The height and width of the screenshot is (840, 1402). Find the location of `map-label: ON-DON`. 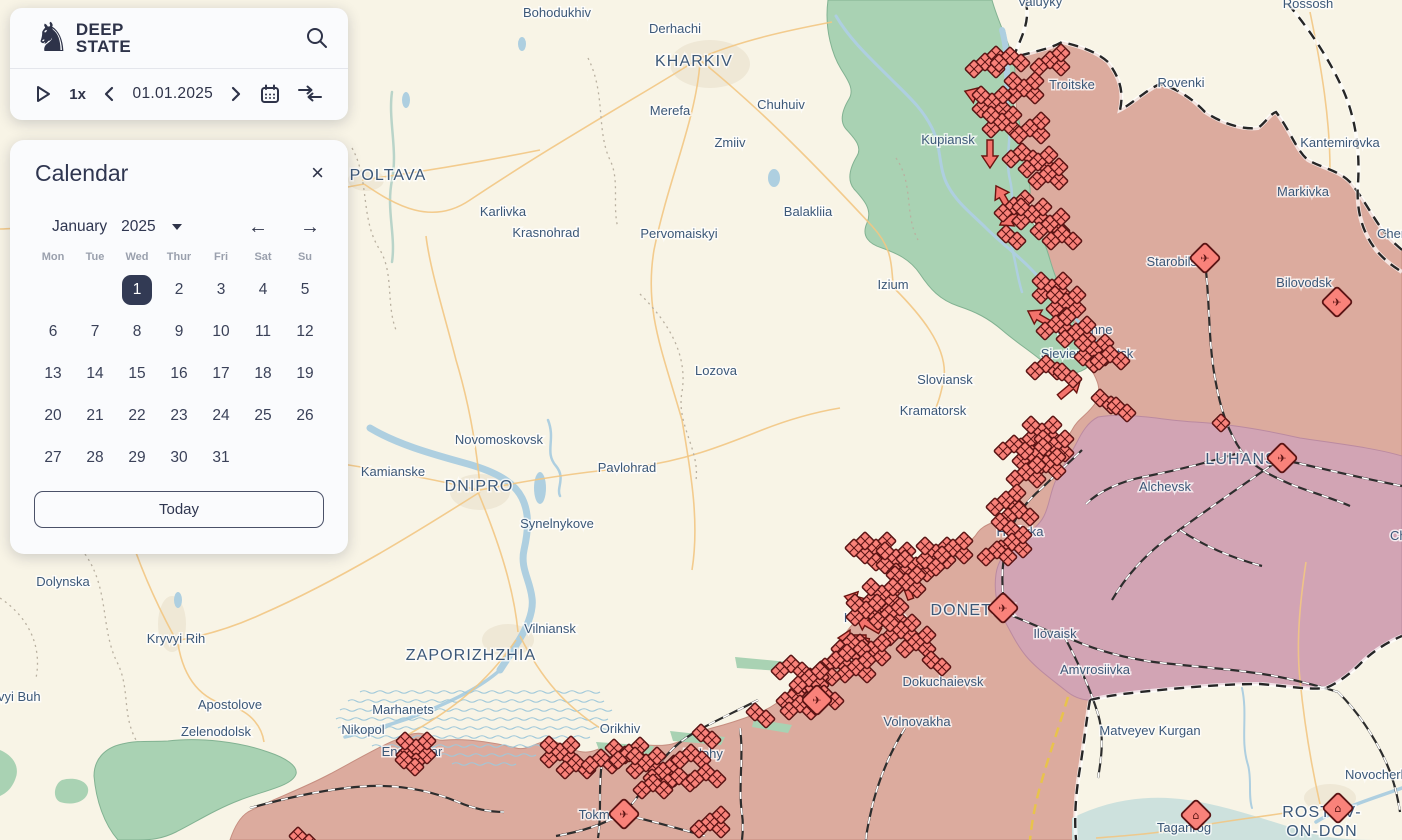

map-label: ON-DON is located at coordinates (1321, 831).